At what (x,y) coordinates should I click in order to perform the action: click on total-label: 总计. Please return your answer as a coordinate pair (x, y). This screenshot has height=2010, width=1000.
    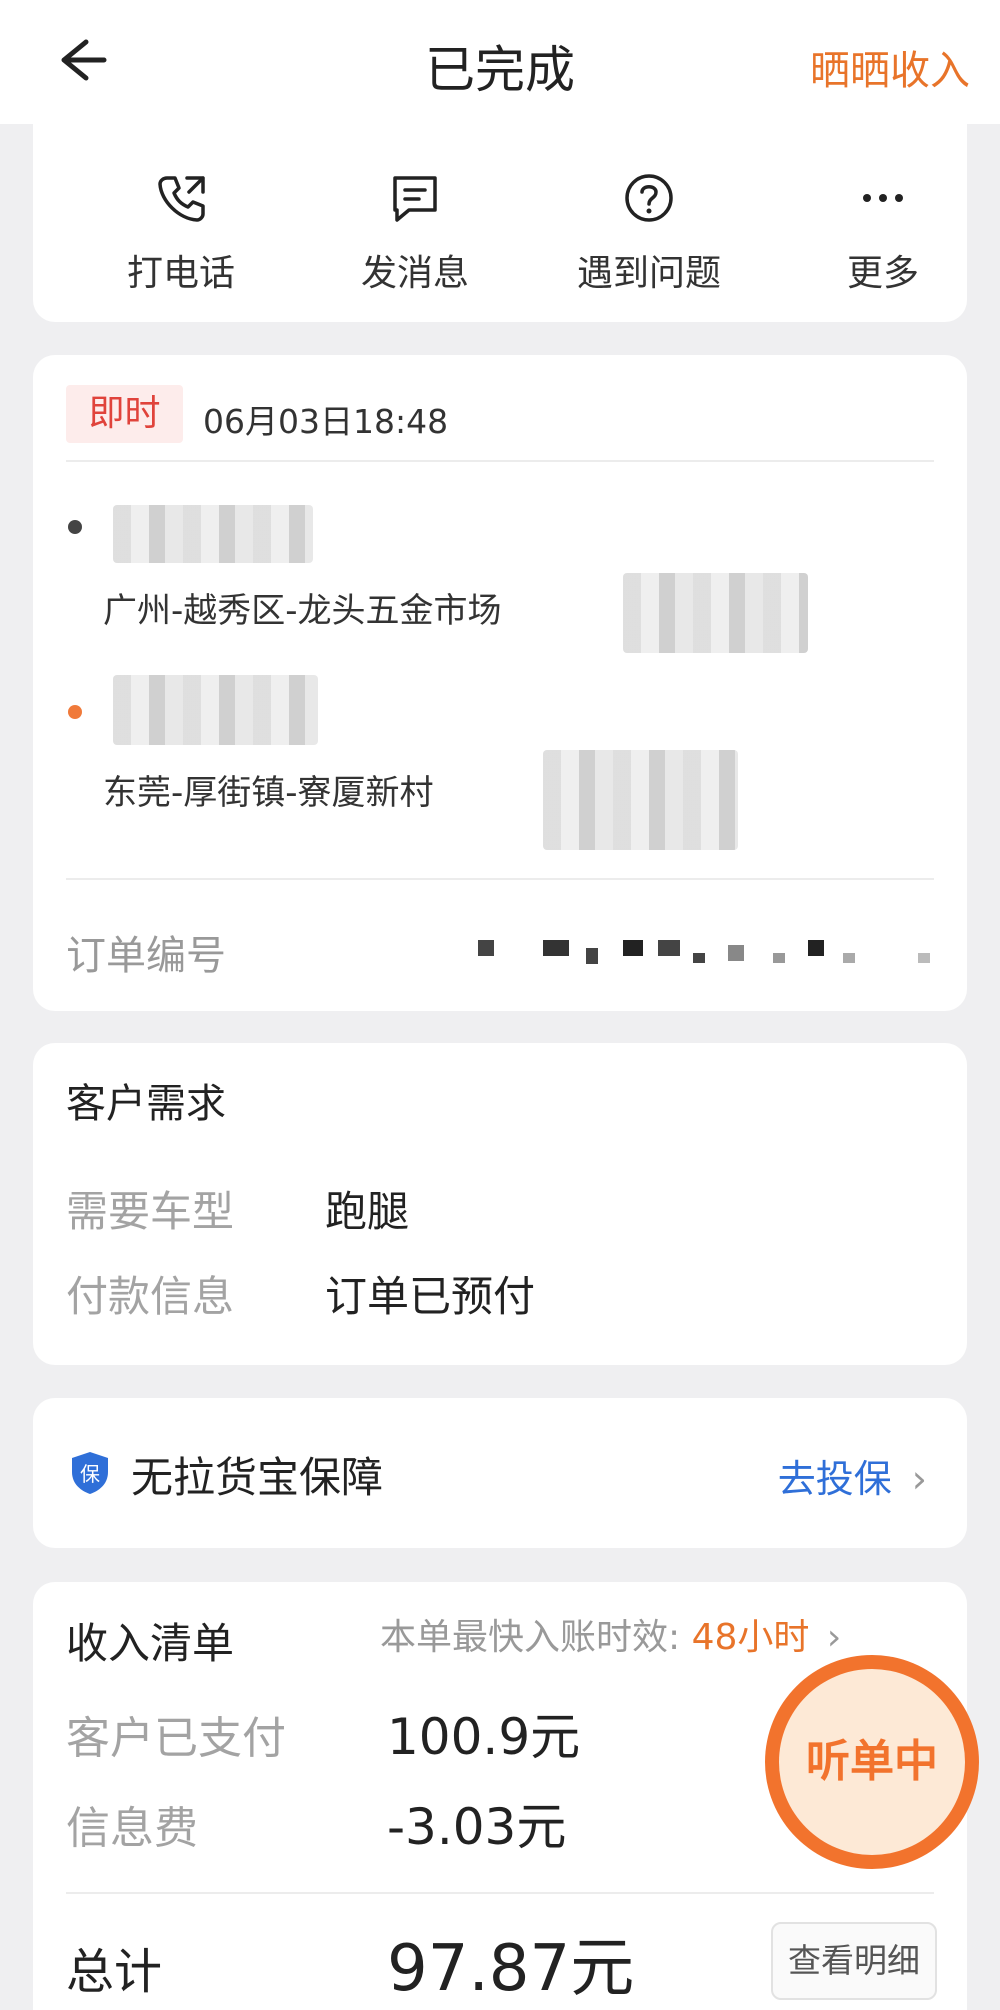
    Looking at the image, I should click on (114, 1972).